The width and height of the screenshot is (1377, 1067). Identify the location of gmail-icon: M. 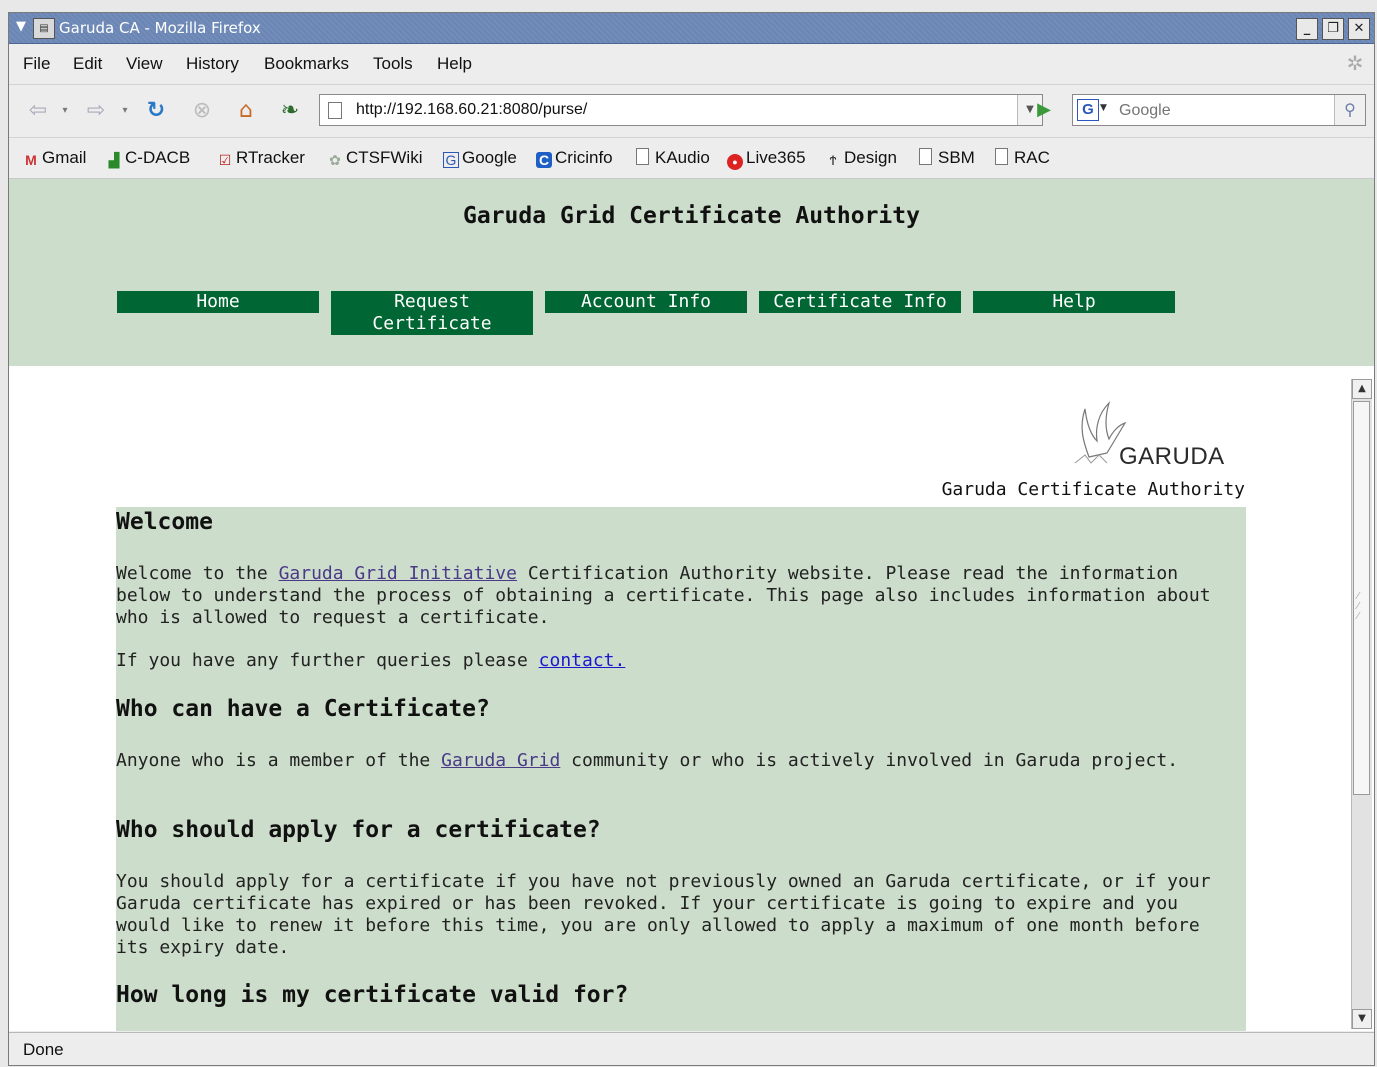
(31, 160).